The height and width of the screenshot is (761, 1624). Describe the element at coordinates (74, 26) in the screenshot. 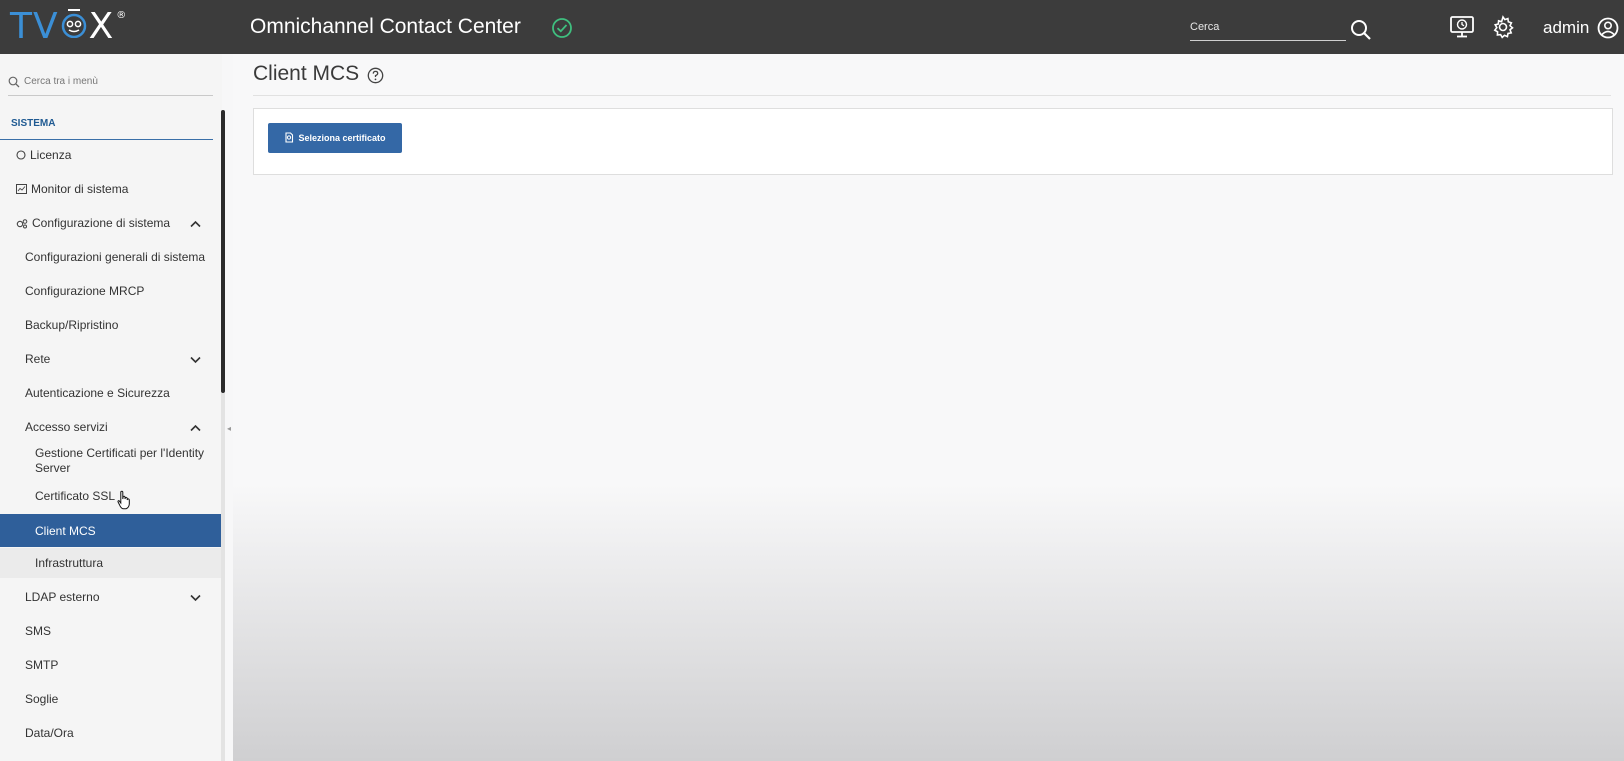

I see `logo-face-icon` at that location.